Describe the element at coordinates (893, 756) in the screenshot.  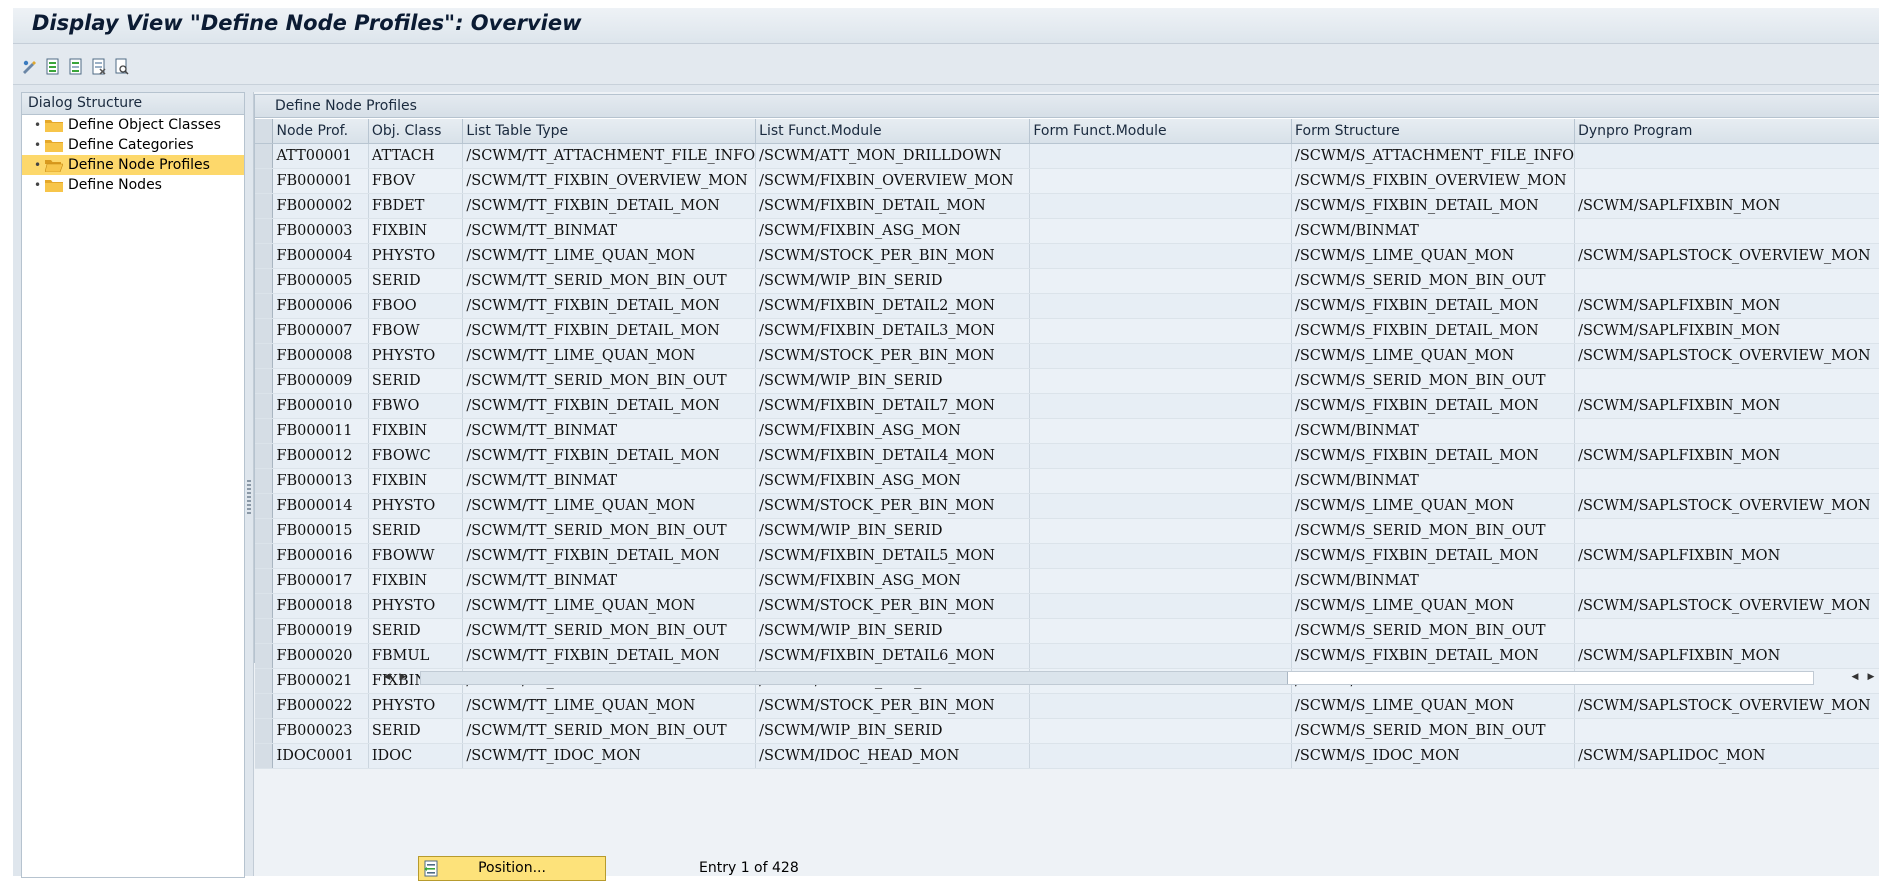
I see `table-cell: /SCWM/IDOC_HEAD_MON` at that location.